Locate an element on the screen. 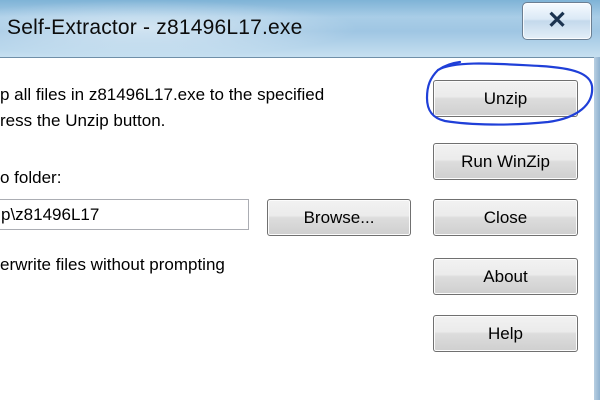 The width and height of the screenshot is (600, 400). unzip-button-label: Unzip is located at coordinates (505, 98).